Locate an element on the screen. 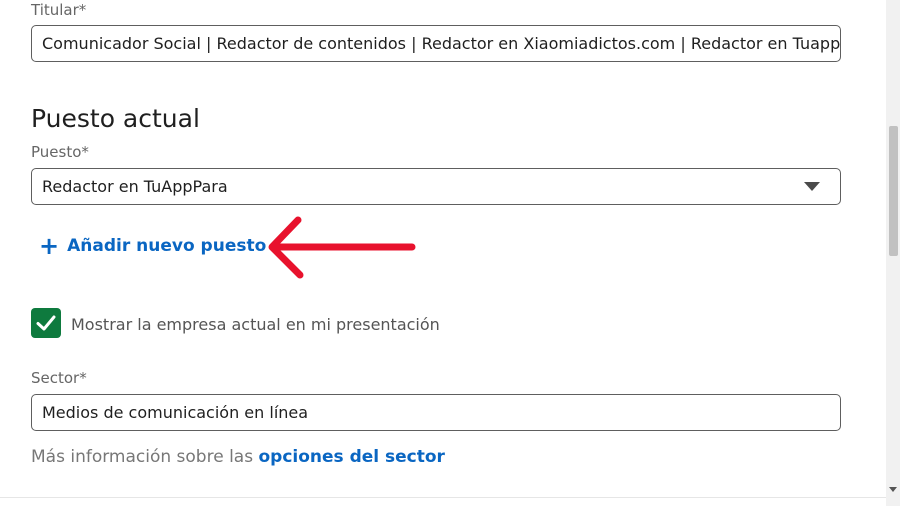 Image resolution: width=900 pixels, height=506 pixels. red-arrow-annotation-icon is located at coordinates (342, 247).